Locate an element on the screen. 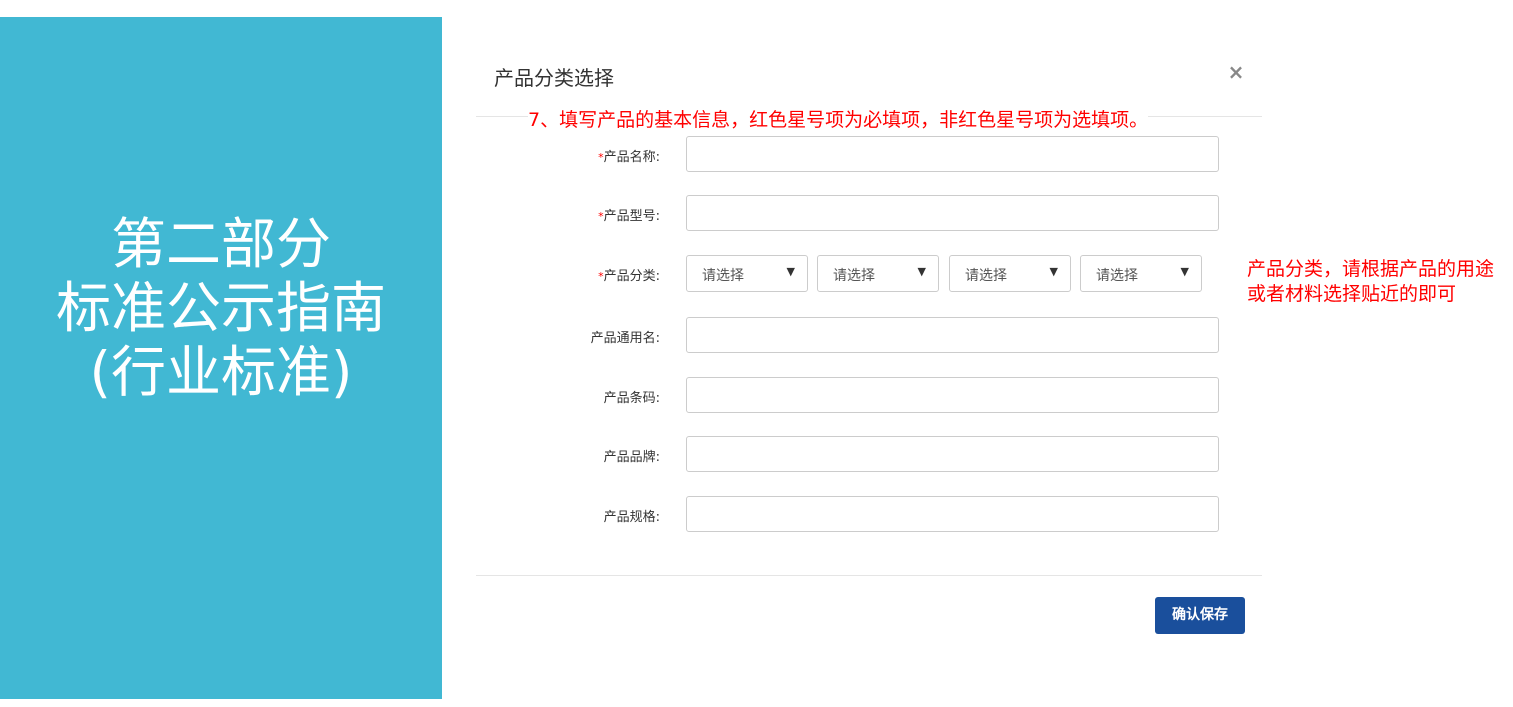 This screenshot has width=1513, height=707. category-select-4: 请选择 ▼ is located at coordinates (1141, 273).